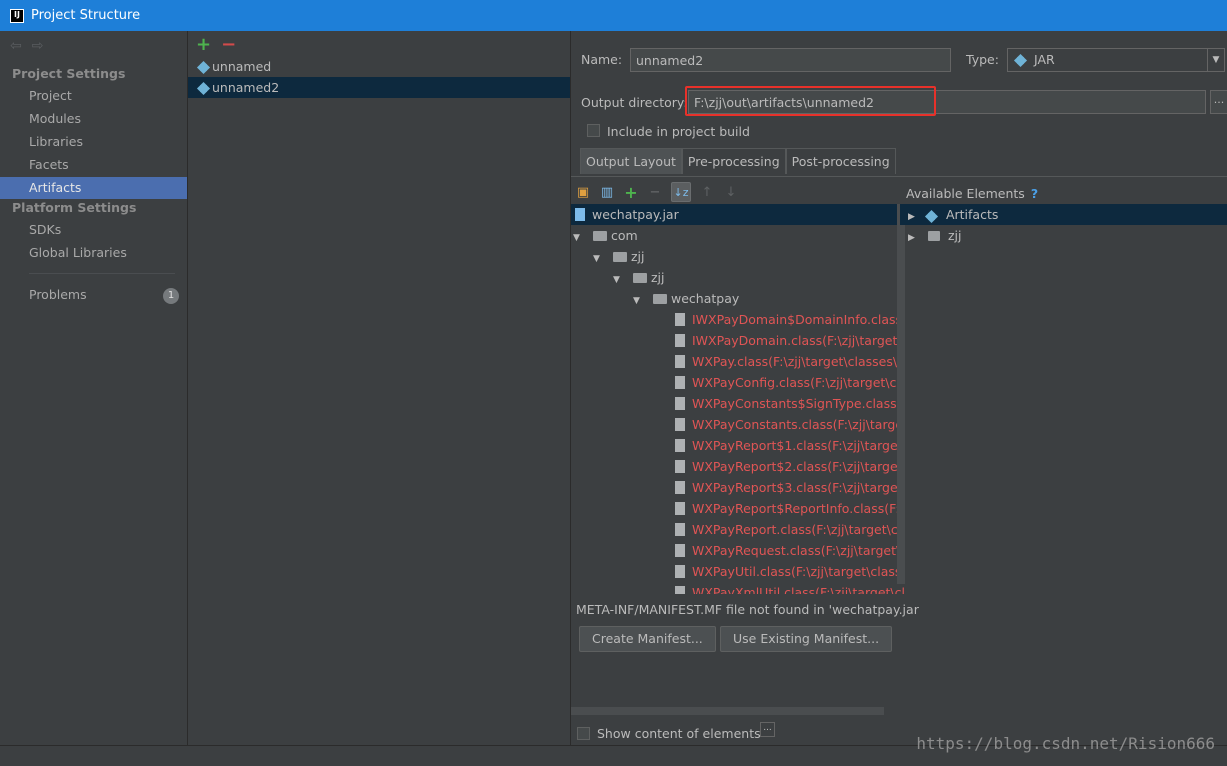 The image size is (1227, 766). Describe the element at coordinates (798, 445) in the screenshot. I see `class-file-label: WXPayReport$1.class(F:\zjj\target\cla` at that location.